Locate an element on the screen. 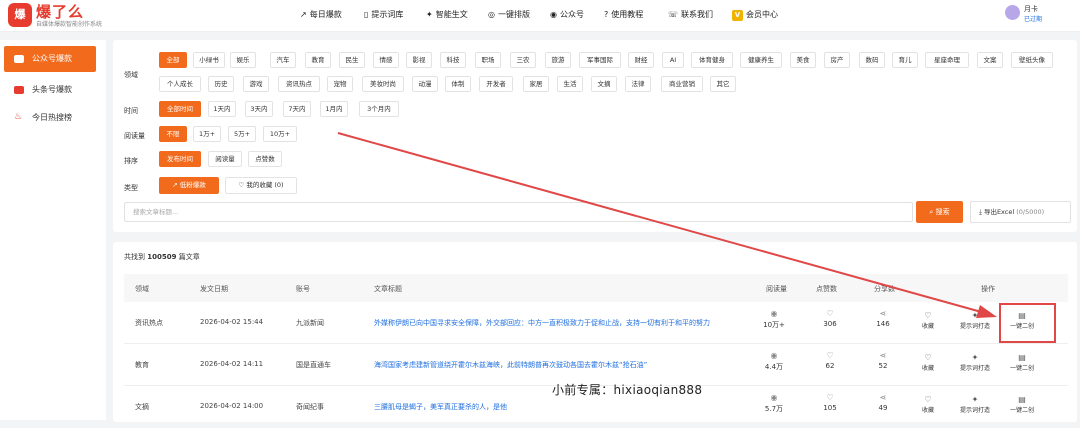  annotation-arrow-head is located at coordinates (986, 311).